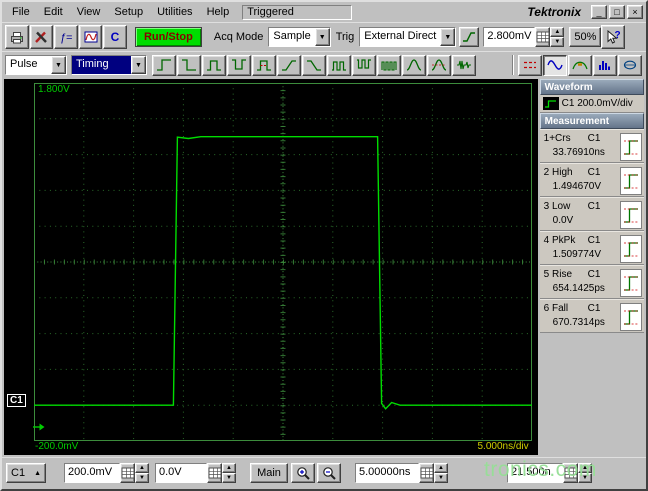 Image resolution: width=648 pixels, height=491 pixels. What do you see at coordinates (128, 12) in the screenshot?
I see `menu-setup: Setup` at bounding box center [128, 12].